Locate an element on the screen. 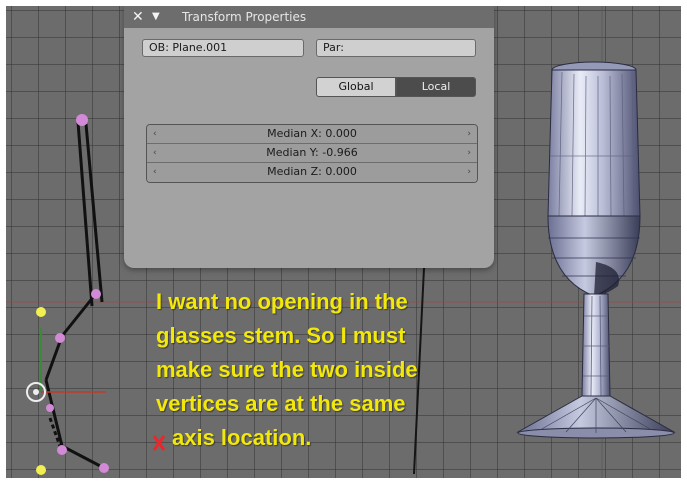 This screenshot has height=484, width=687. panel-header: ✕ ▼ Transform Properties is located at coordinates (309, 17).